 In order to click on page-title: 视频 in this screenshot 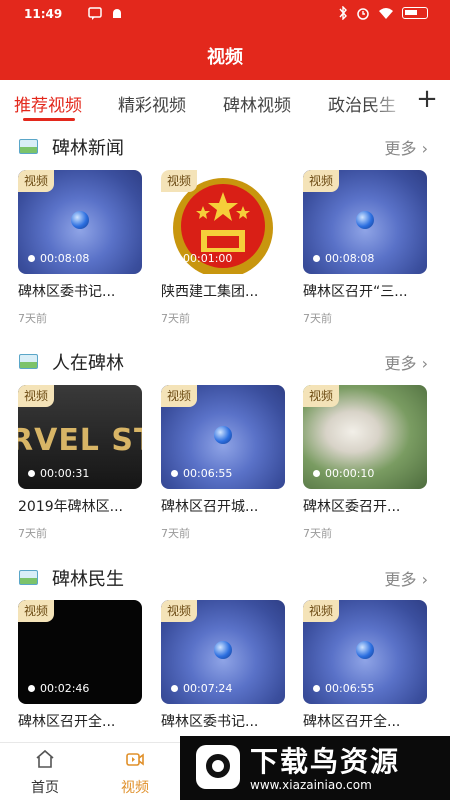, I will do `click(225, 57)`.